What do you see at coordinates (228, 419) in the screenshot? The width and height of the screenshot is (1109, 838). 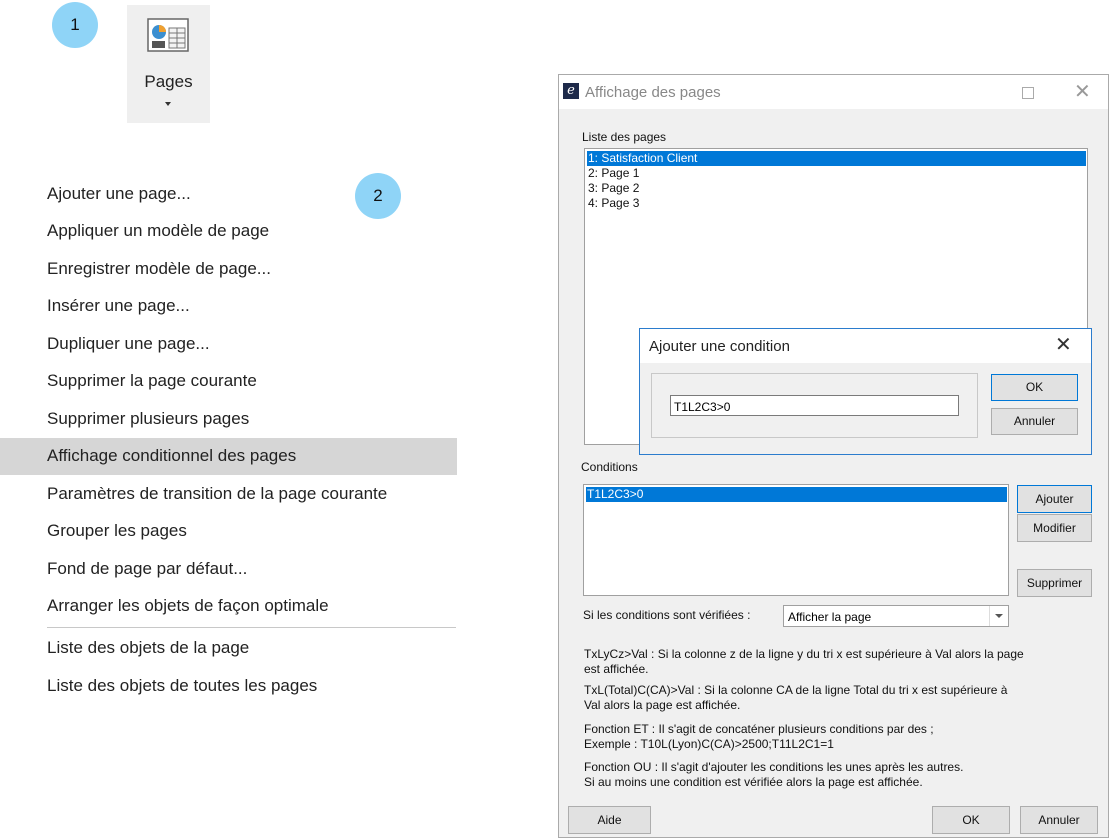 I see `menu-item-delete-pages: Supprimer plusieurs pages` at bounding box center [228, 419].